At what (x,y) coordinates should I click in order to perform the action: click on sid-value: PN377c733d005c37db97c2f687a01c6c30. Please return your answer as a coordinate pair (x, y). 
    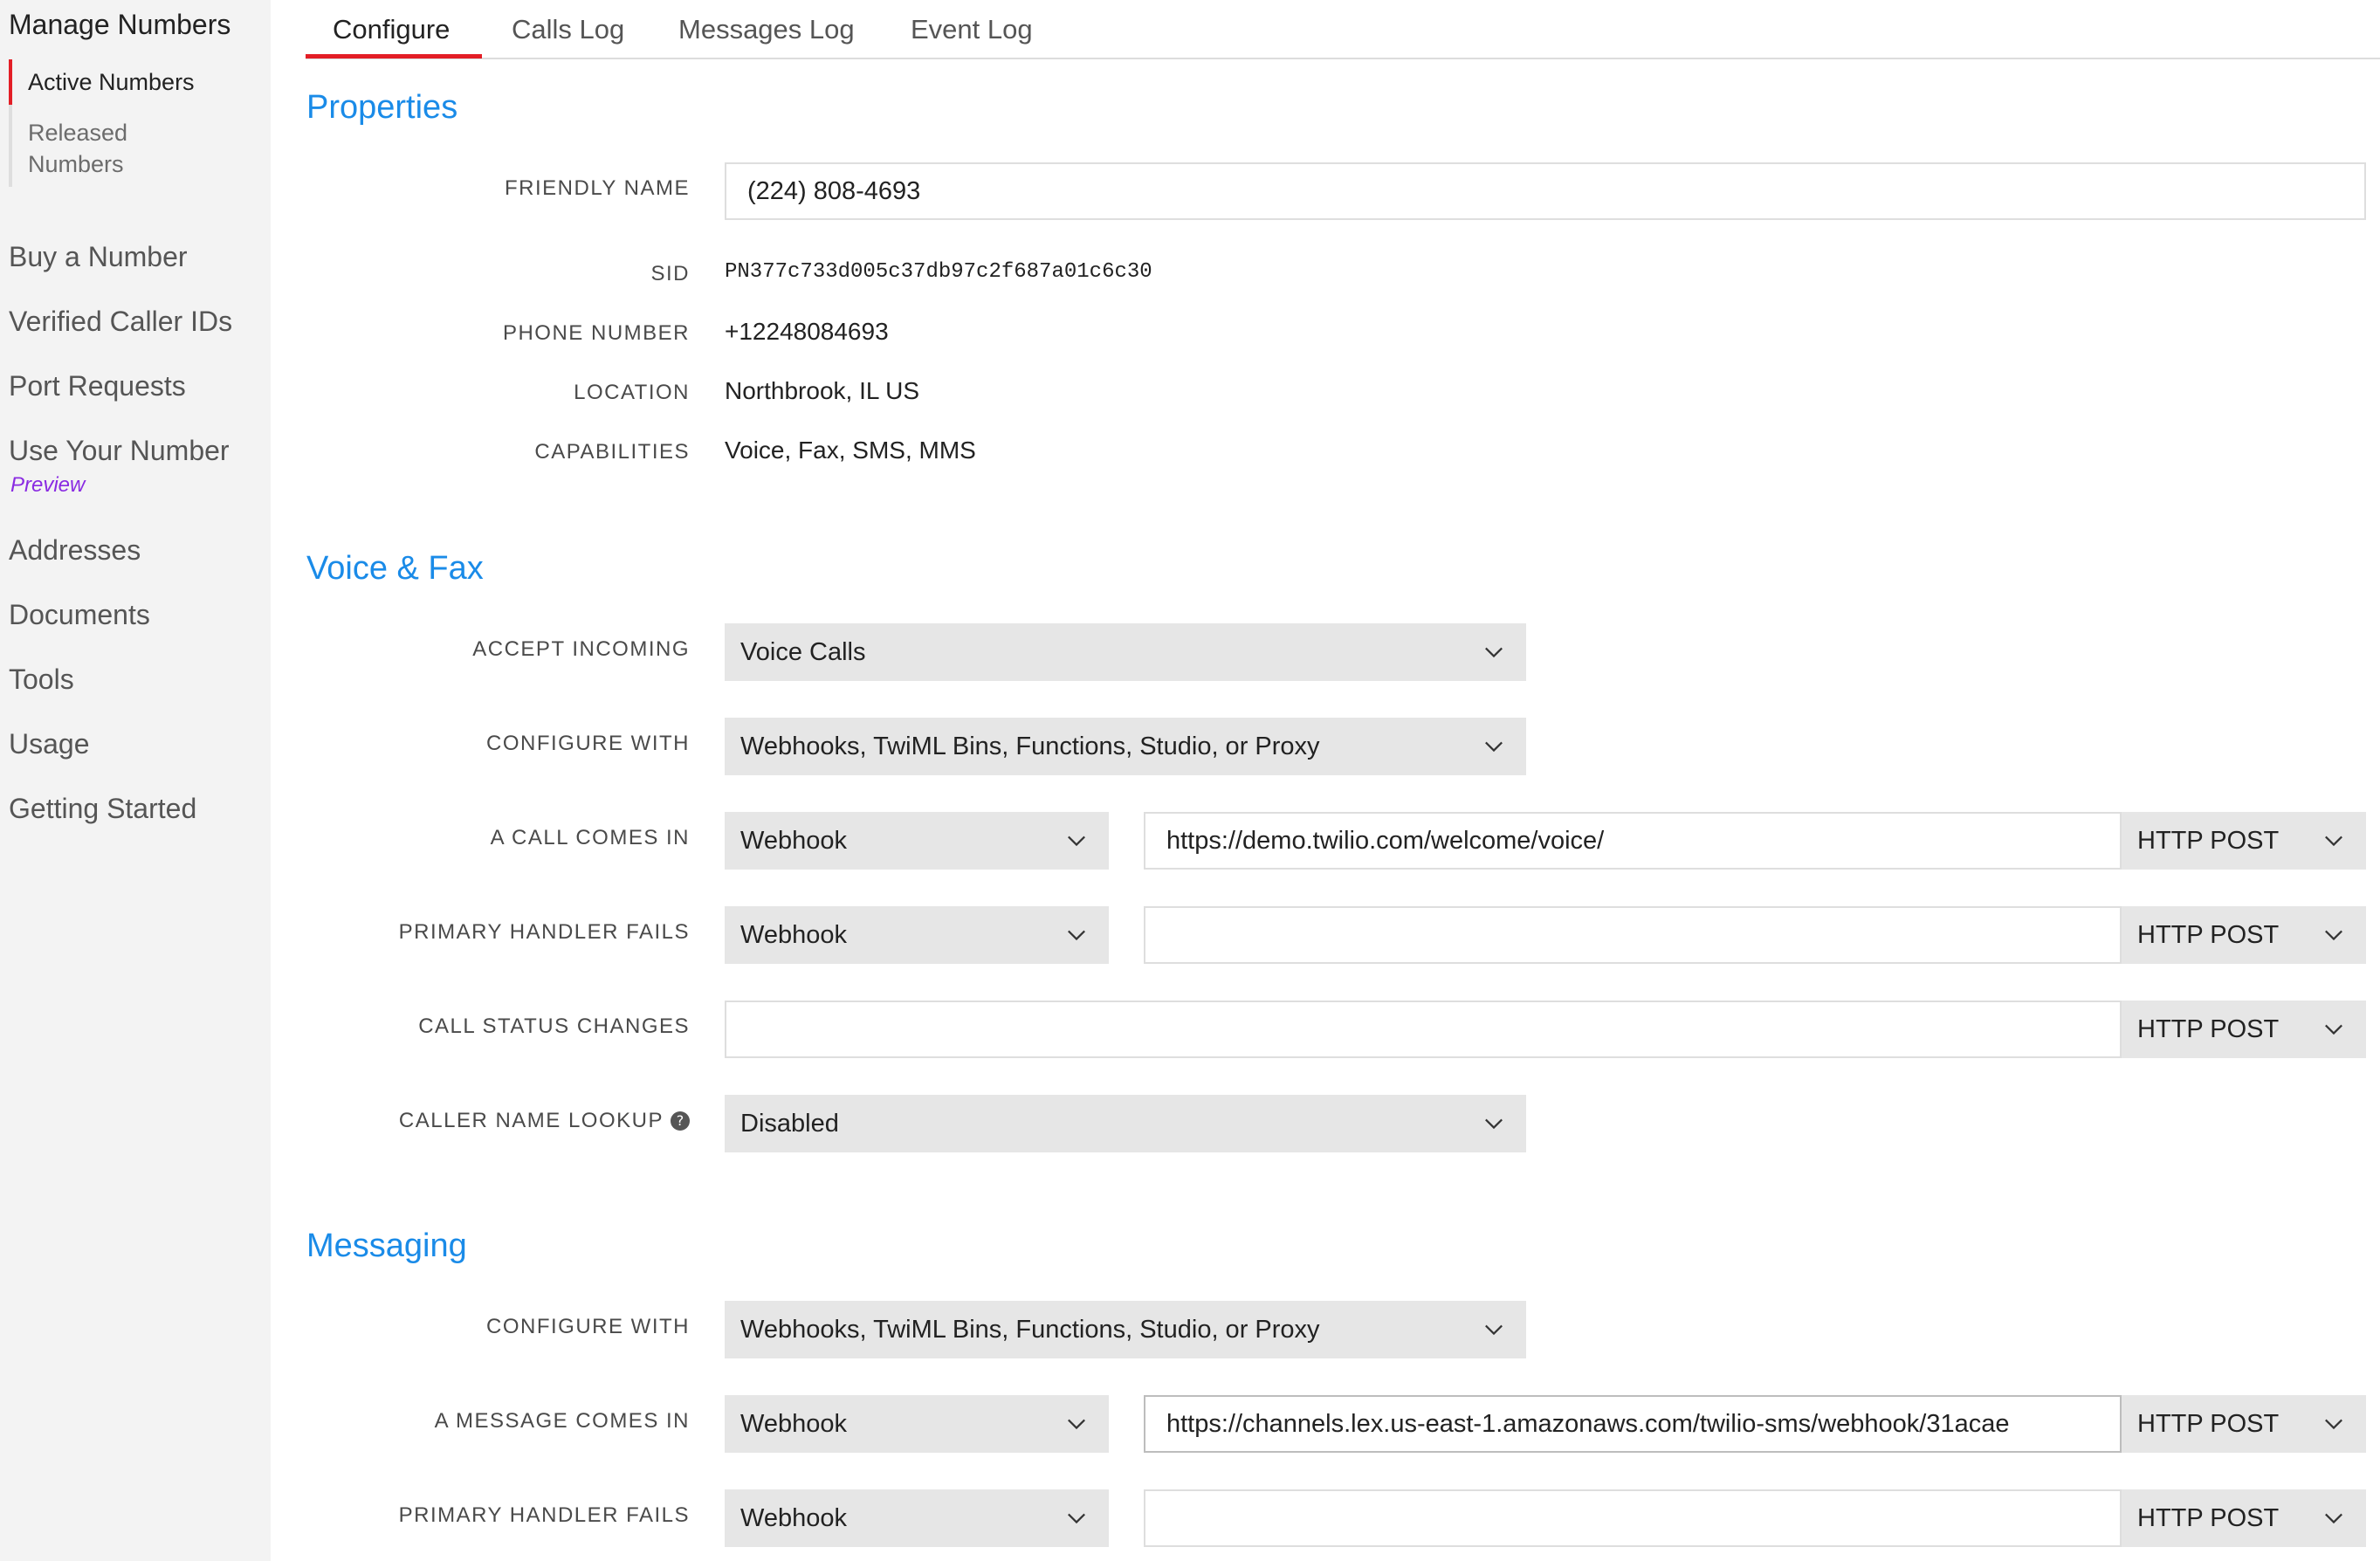
    Looking at the image, I should click on (938, 272).